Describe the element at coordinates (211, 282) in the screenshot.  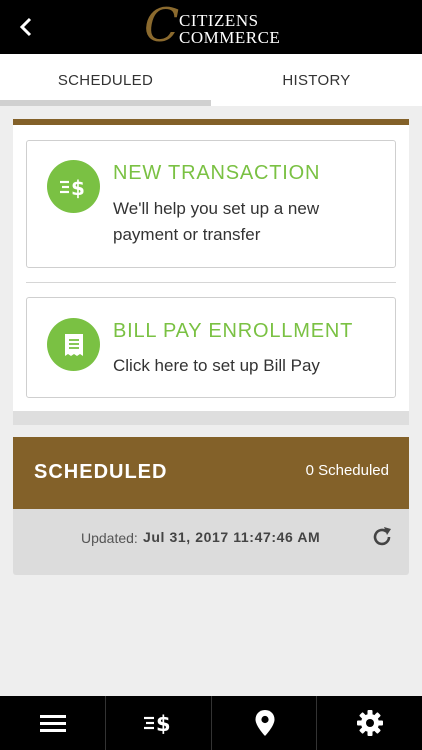
I see `card-divider` at that location.